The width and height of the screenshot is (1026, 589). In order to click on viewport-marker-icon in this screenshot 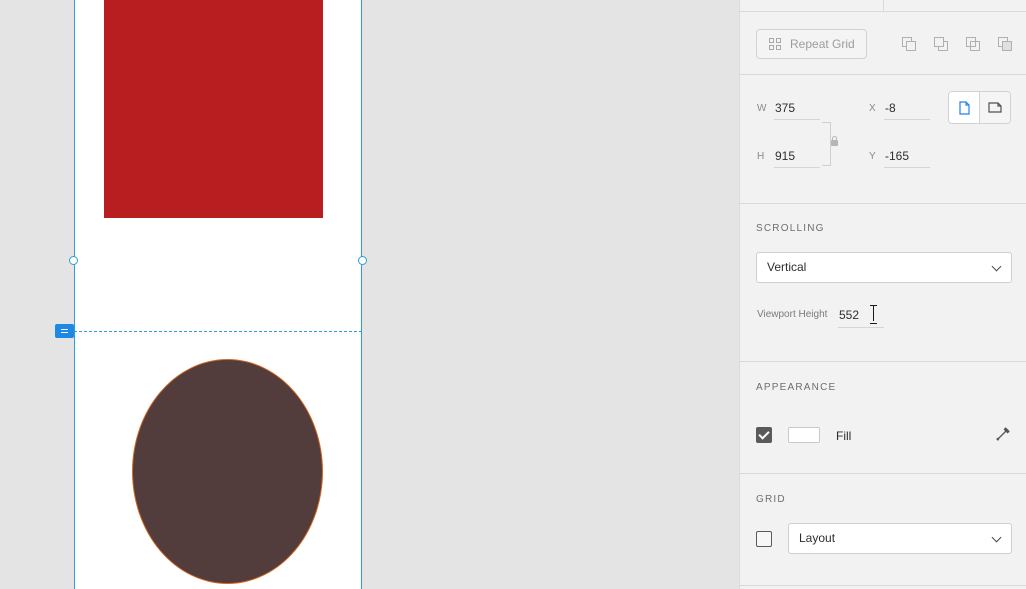, I will do `click(64, 331)`.